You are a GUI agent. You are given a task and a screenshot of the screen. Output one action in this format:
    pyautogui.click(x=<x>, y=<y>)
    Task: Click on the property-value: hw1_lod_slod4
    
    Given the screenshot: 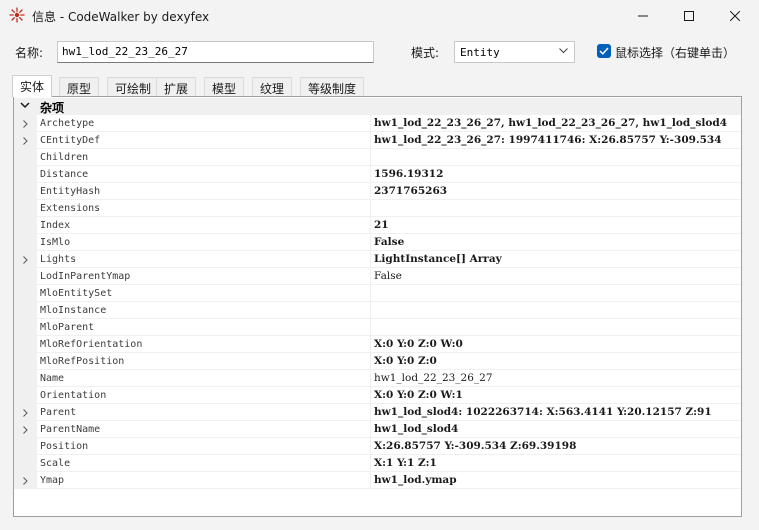 What is the action you would take?
    pyautogui.click(x=555, y=429)
    